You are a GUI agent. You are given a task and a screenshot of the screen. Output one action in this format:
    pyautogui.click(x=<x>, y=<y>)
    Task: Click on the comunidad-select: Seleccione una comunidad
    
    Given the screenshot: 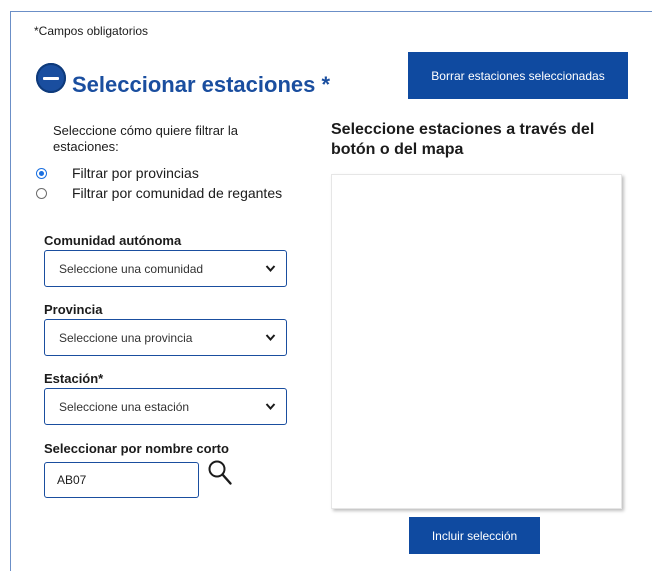 What is the action you would take?
    pyautogui.click(x=165, y=268)
    